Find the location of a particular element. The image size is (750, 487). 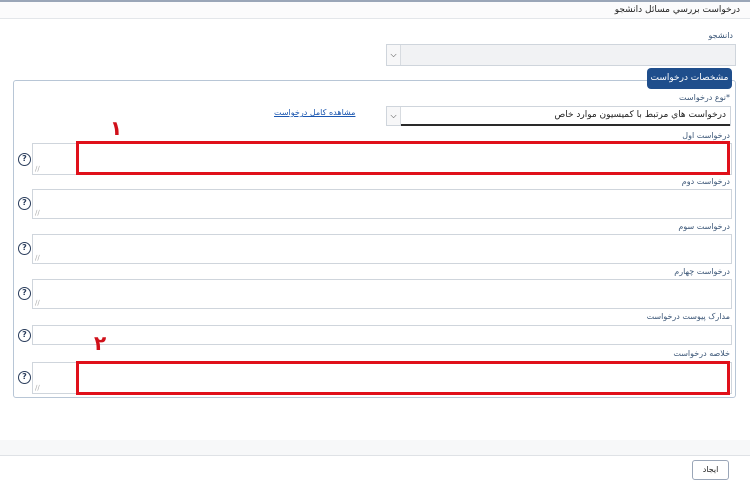

fourth-request-textarea: ∕∕ is located at coordinates (382, 294).